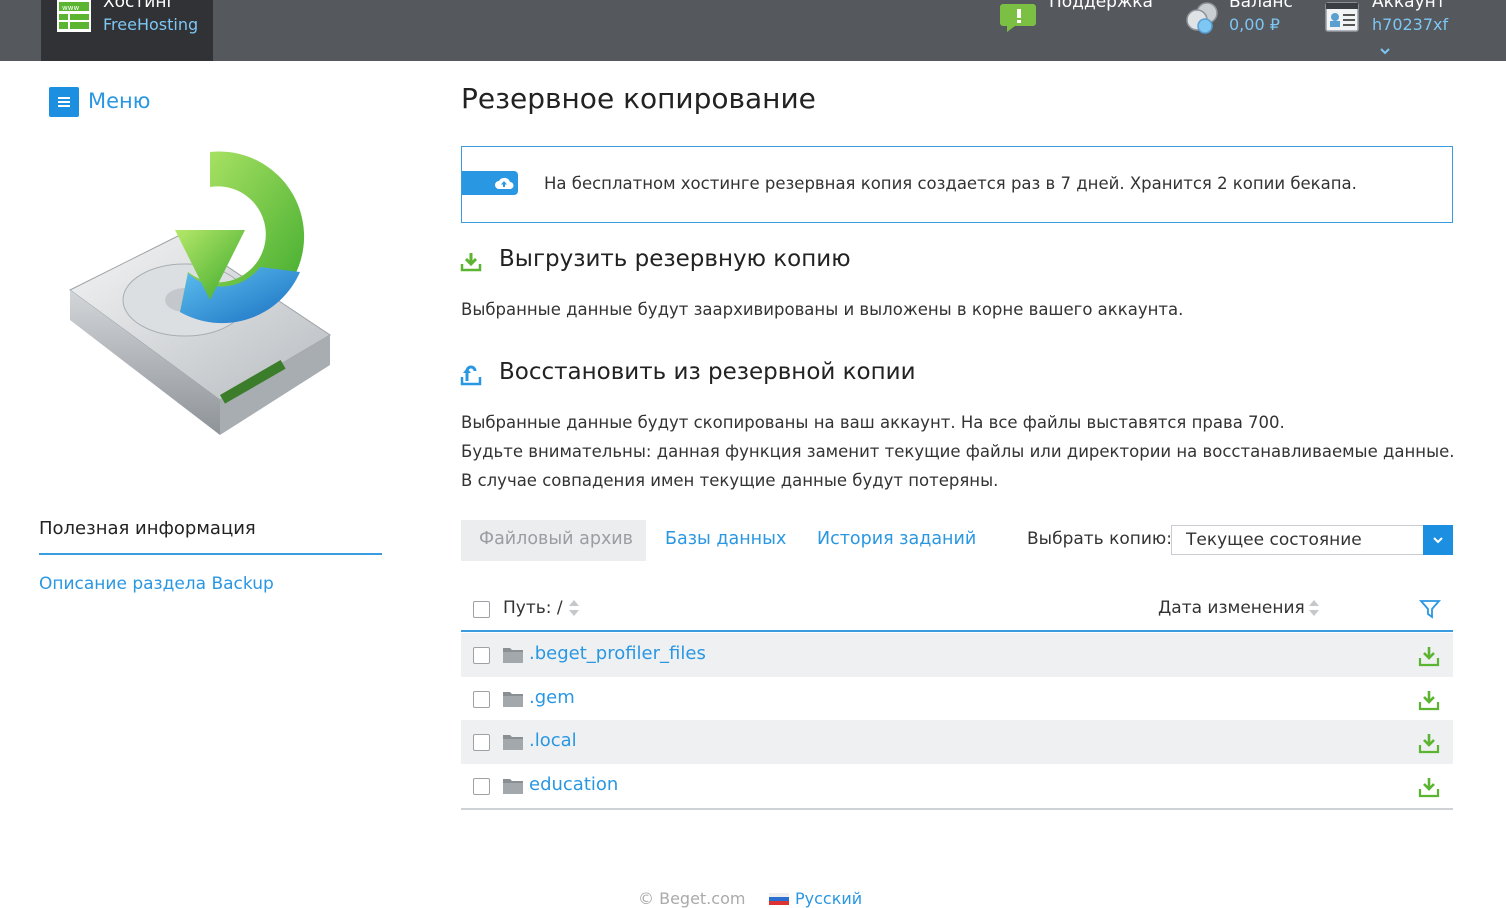  Describe the element at coordinates (471, 375) in the screenshot. I see `restore-icon` at that location.